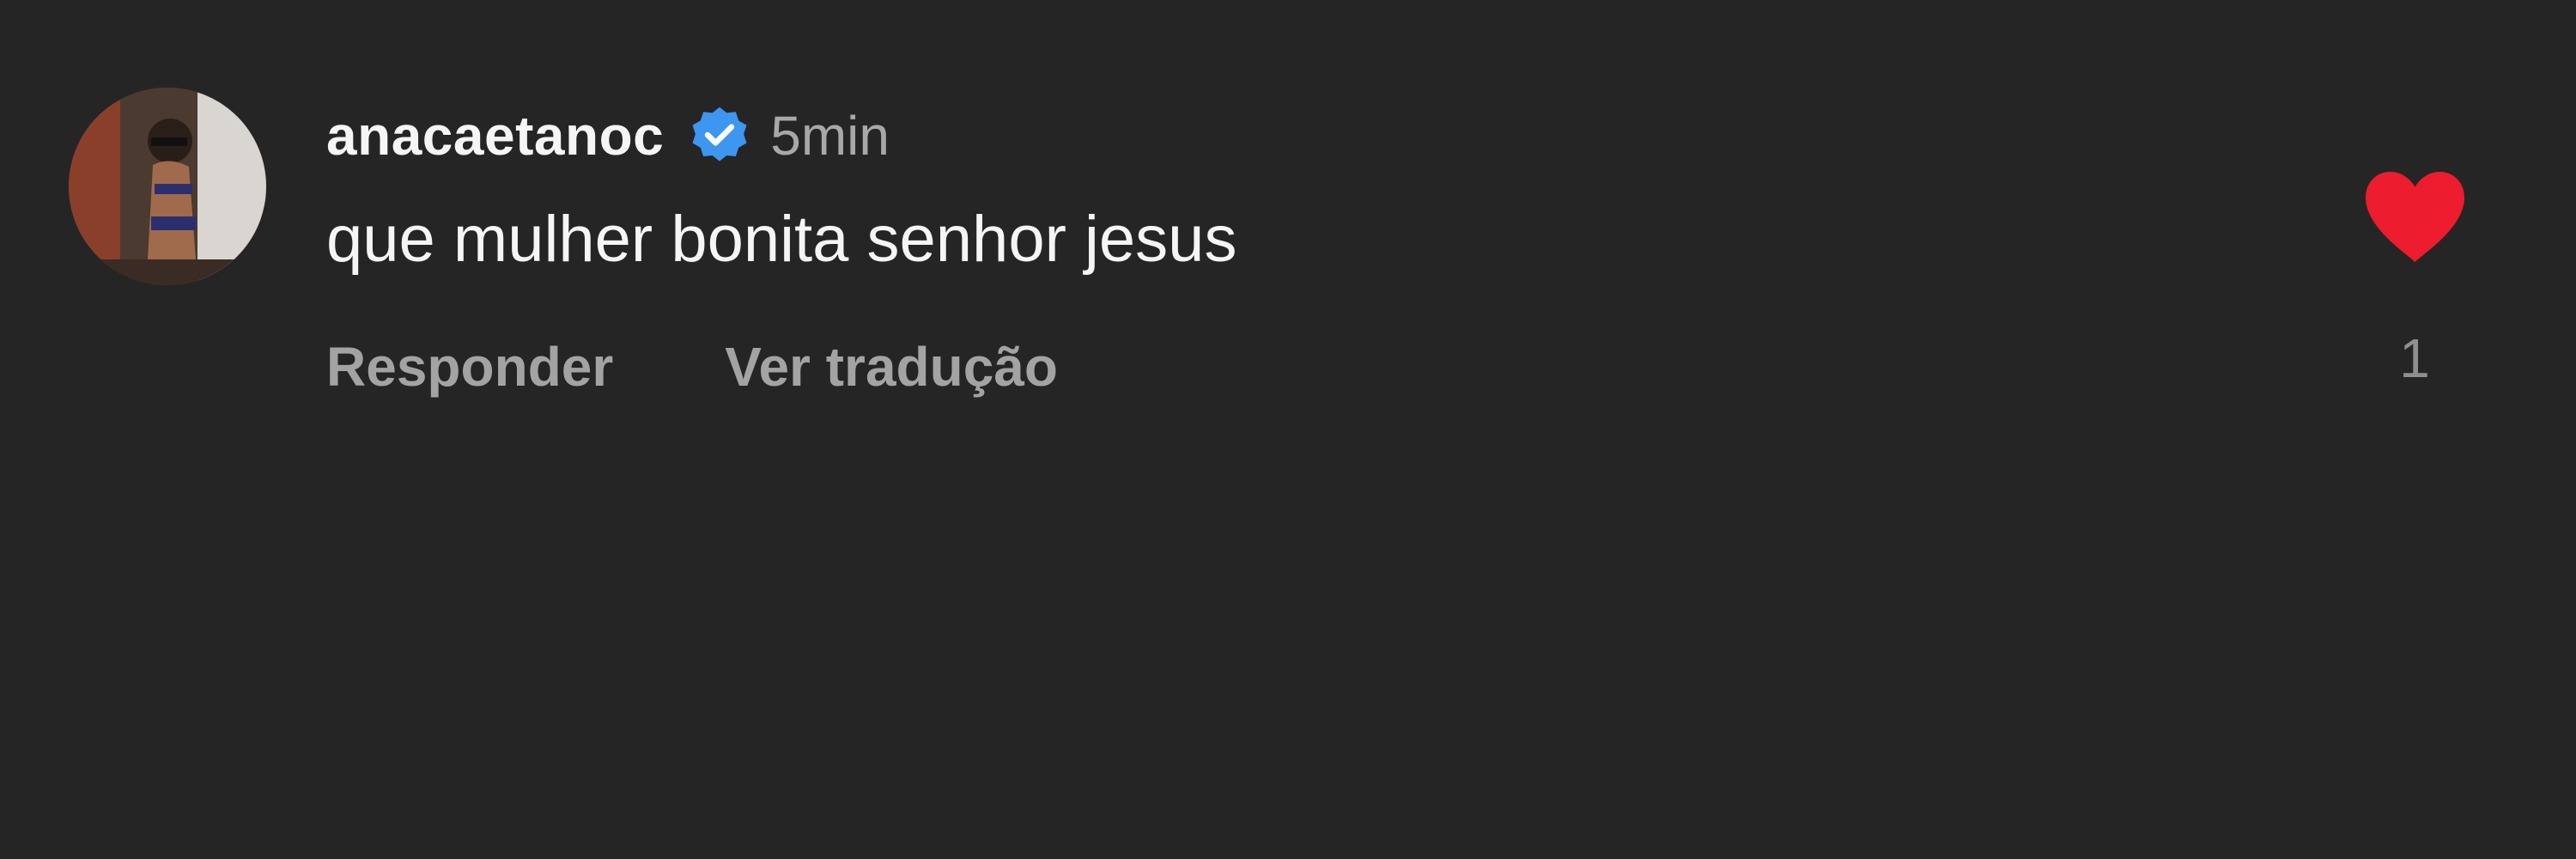 Image resolution: width=2576 pixels, height=859 pixels. I want to click on heart-icon, so click(2415, 217).